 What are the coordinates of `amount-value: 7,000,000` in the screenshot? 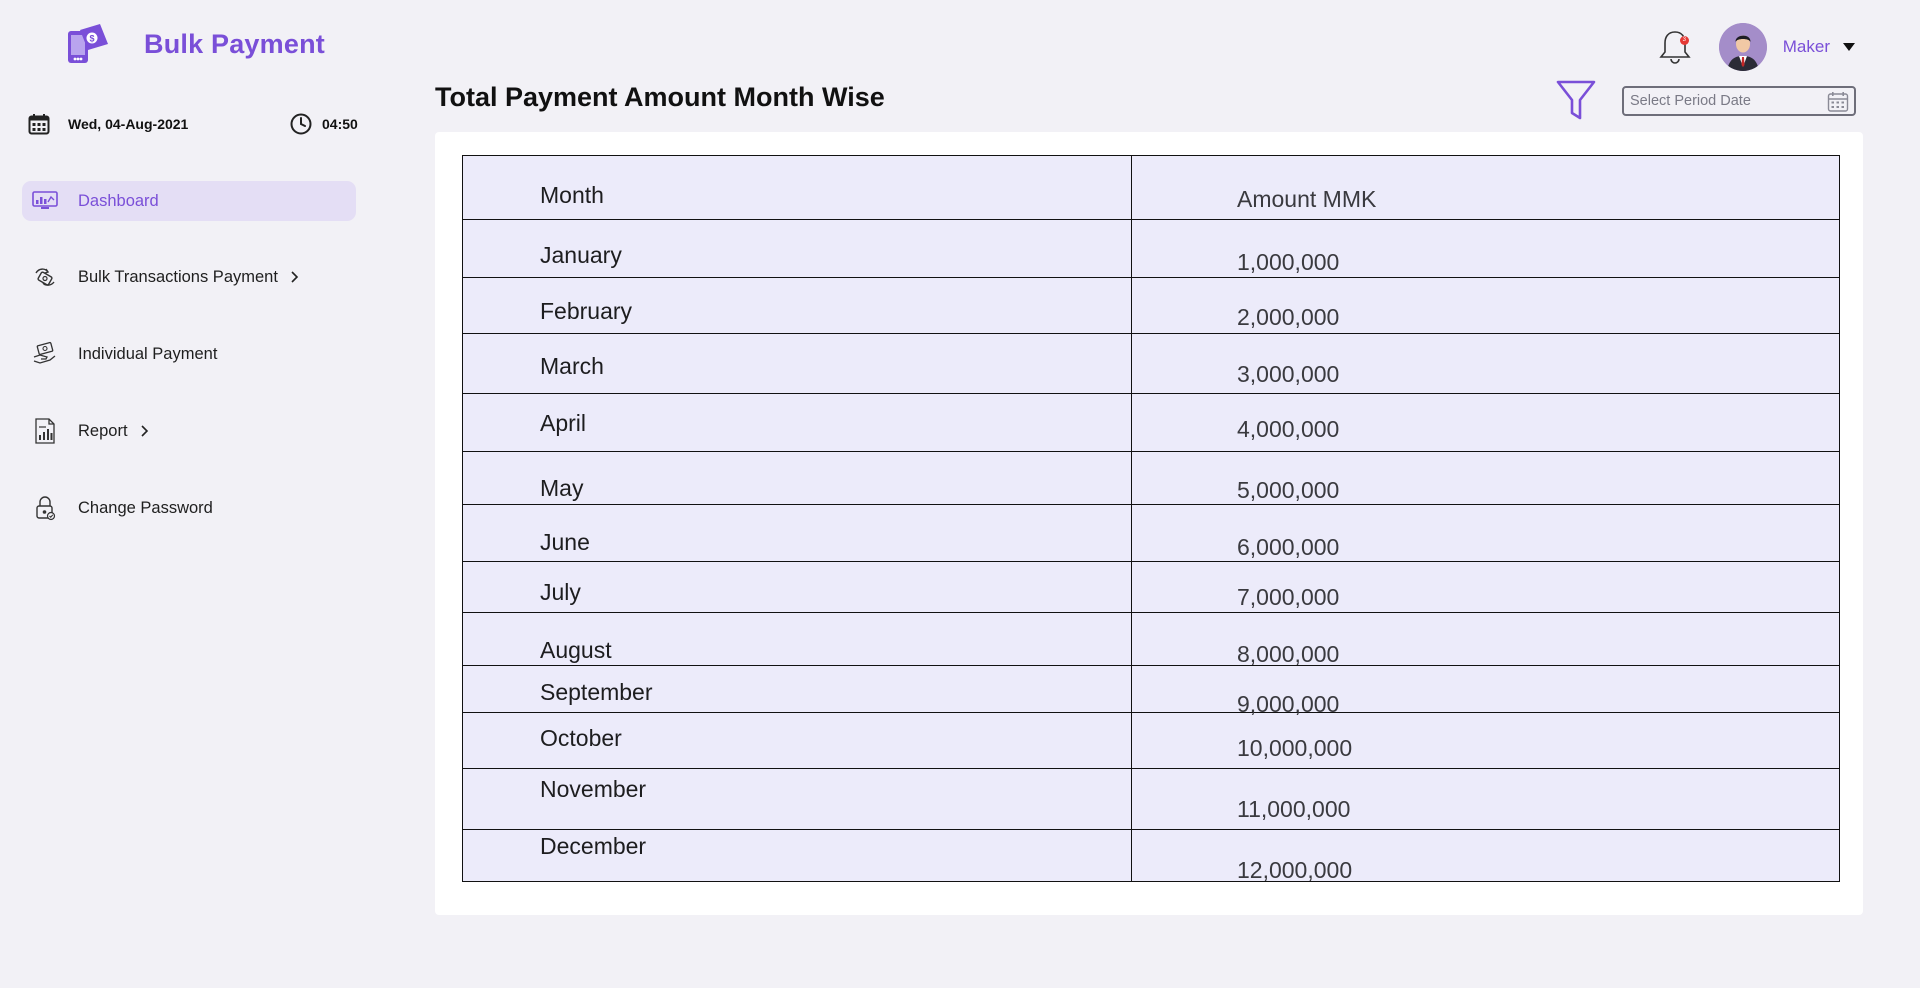 It's located at (1288, 597).